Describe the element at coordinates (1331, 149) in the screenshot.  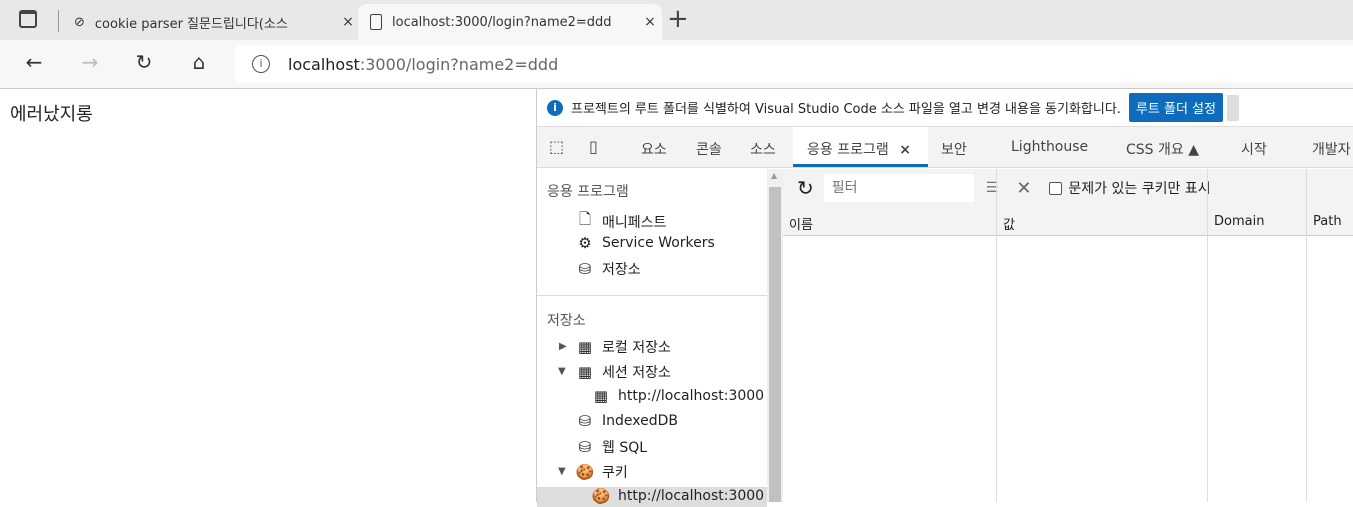
I see `tab-developer: 개발자` at that location.